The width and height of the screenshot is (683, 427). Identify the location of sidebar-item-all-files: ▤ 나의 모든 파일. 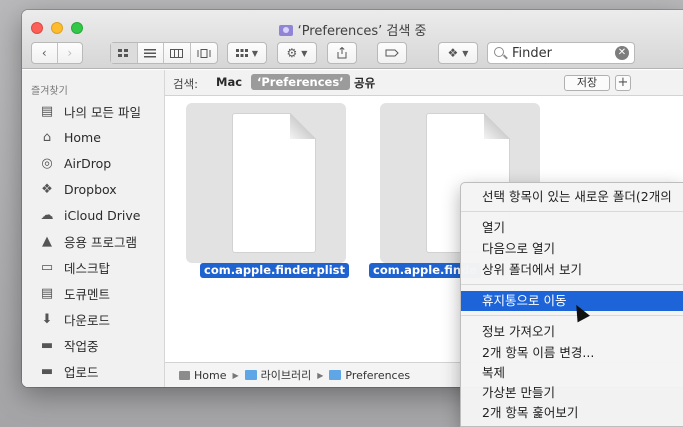
(89, 111).